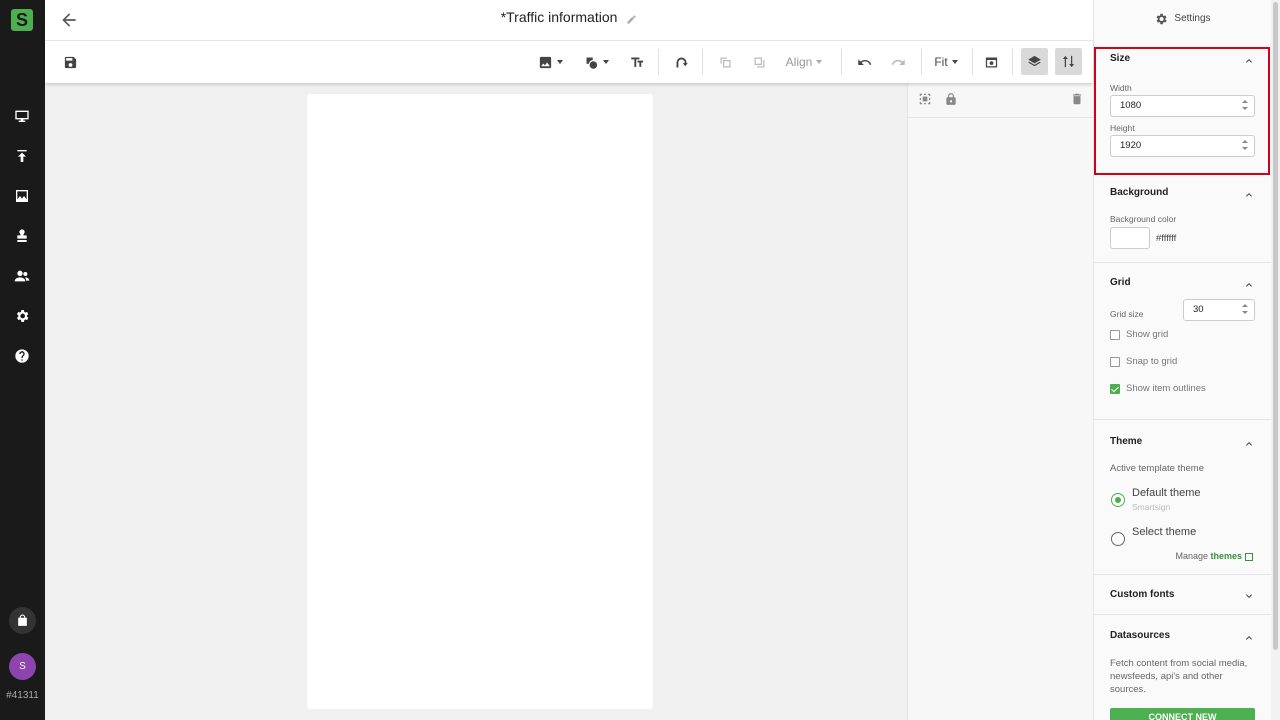  Describe the element at coordinates (759, 62) in the screenshot. I see `send-backward-button` at that location.